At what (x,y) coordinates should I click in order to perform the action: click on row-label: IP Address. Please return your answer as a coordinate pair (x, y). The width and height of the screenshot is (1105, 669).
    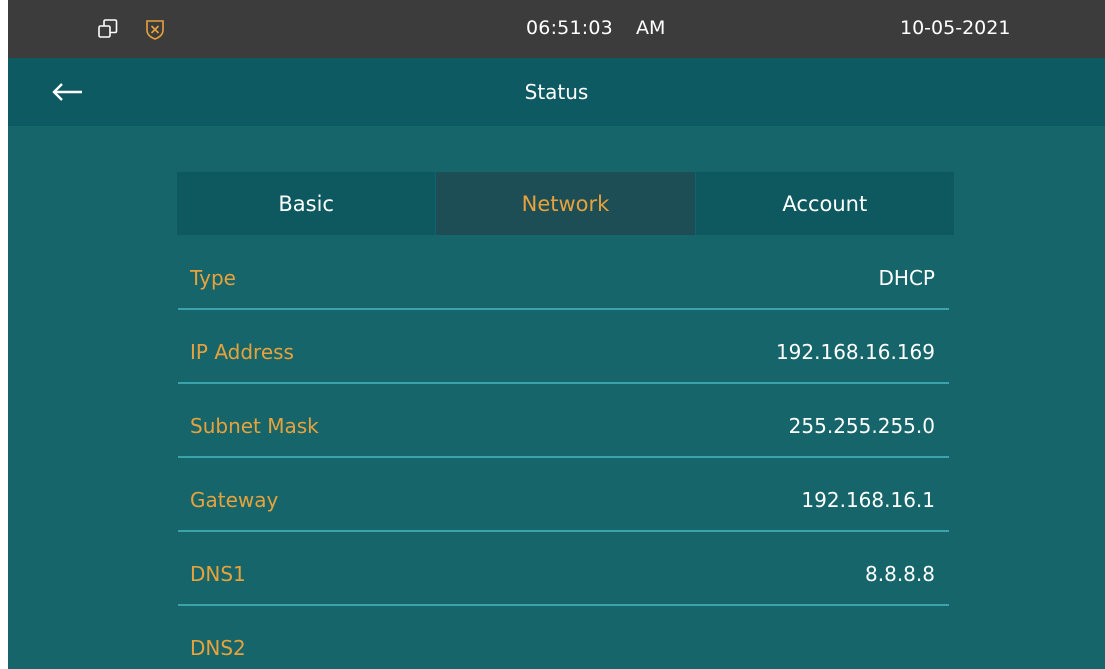
    Looking at the image, I should click on (242, 352).